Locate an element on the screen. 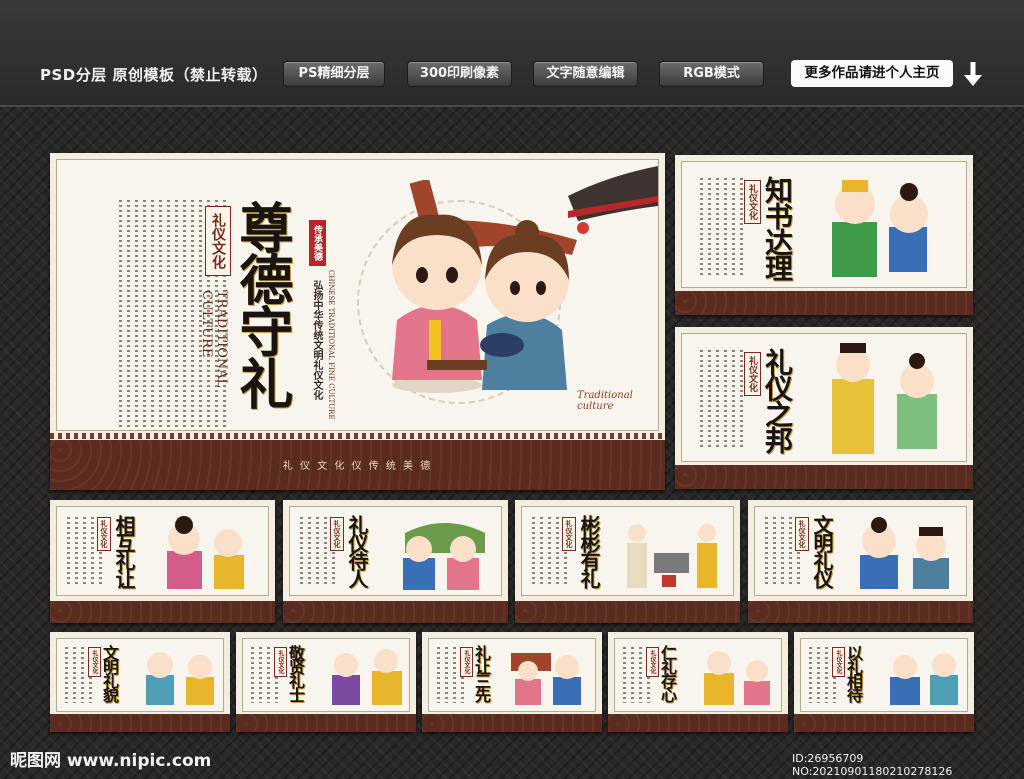 Image resolution: width=1024 pixels, height=779 pixels. elder-and-child-illustration is located at coordinates (884, 398).